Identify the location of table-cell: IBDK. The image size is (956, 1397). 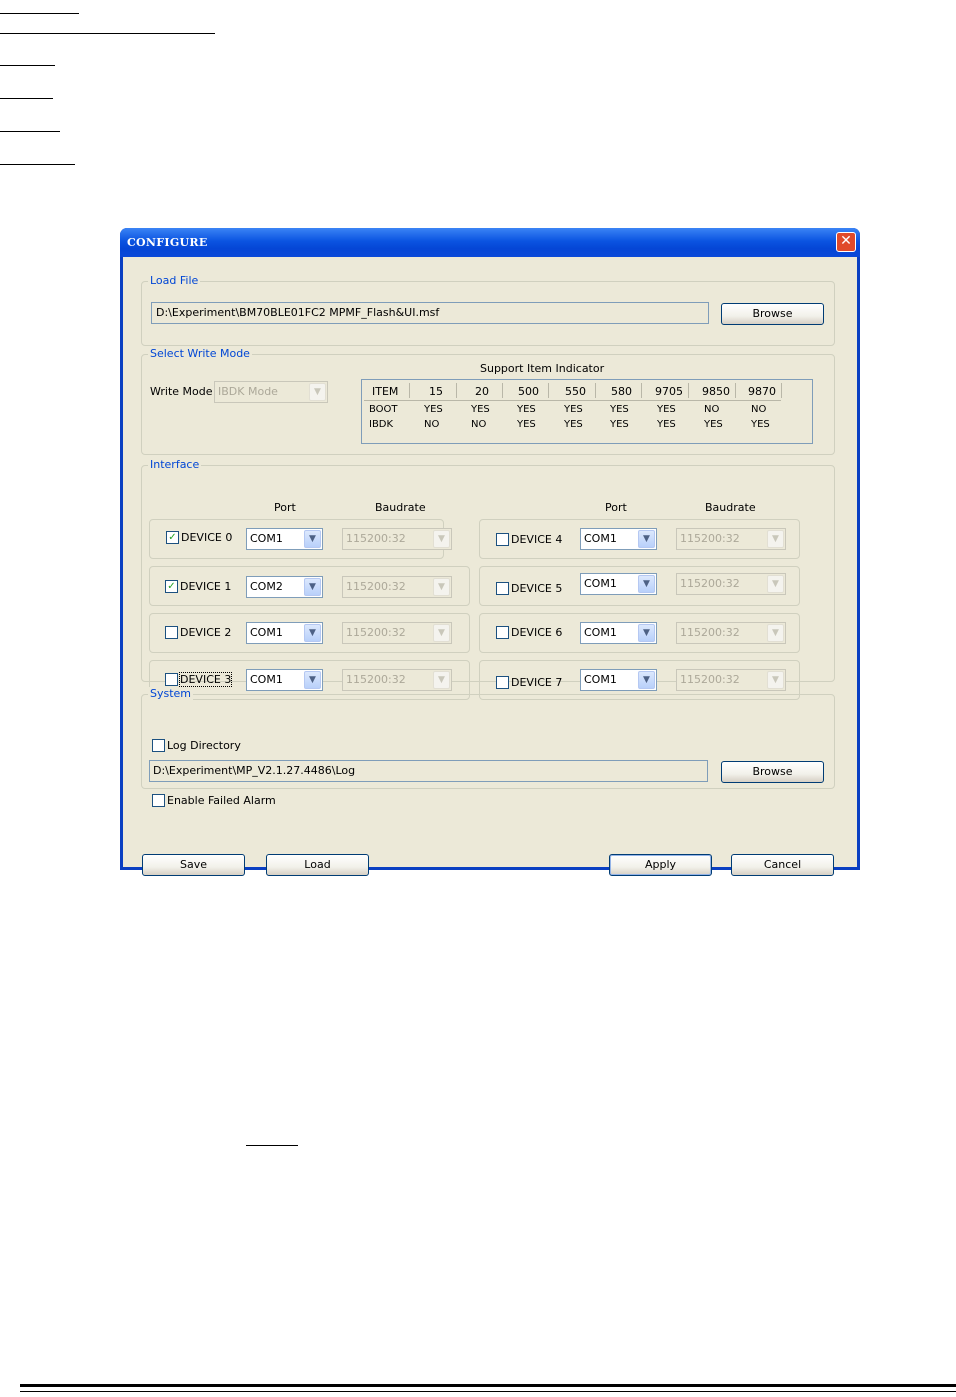
(381, 424).